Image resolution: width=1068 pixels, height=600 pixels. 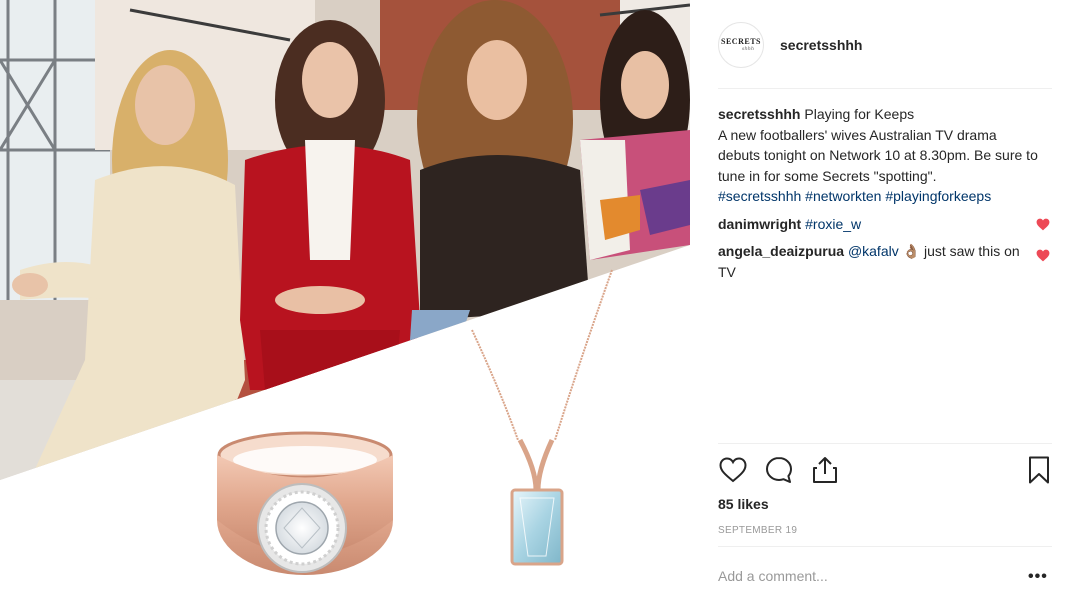 What do you see at coordinates (748, 49) in the screenshot?
I see `avatar-logo-subtext: shhh` at bounding box center [748, 49].